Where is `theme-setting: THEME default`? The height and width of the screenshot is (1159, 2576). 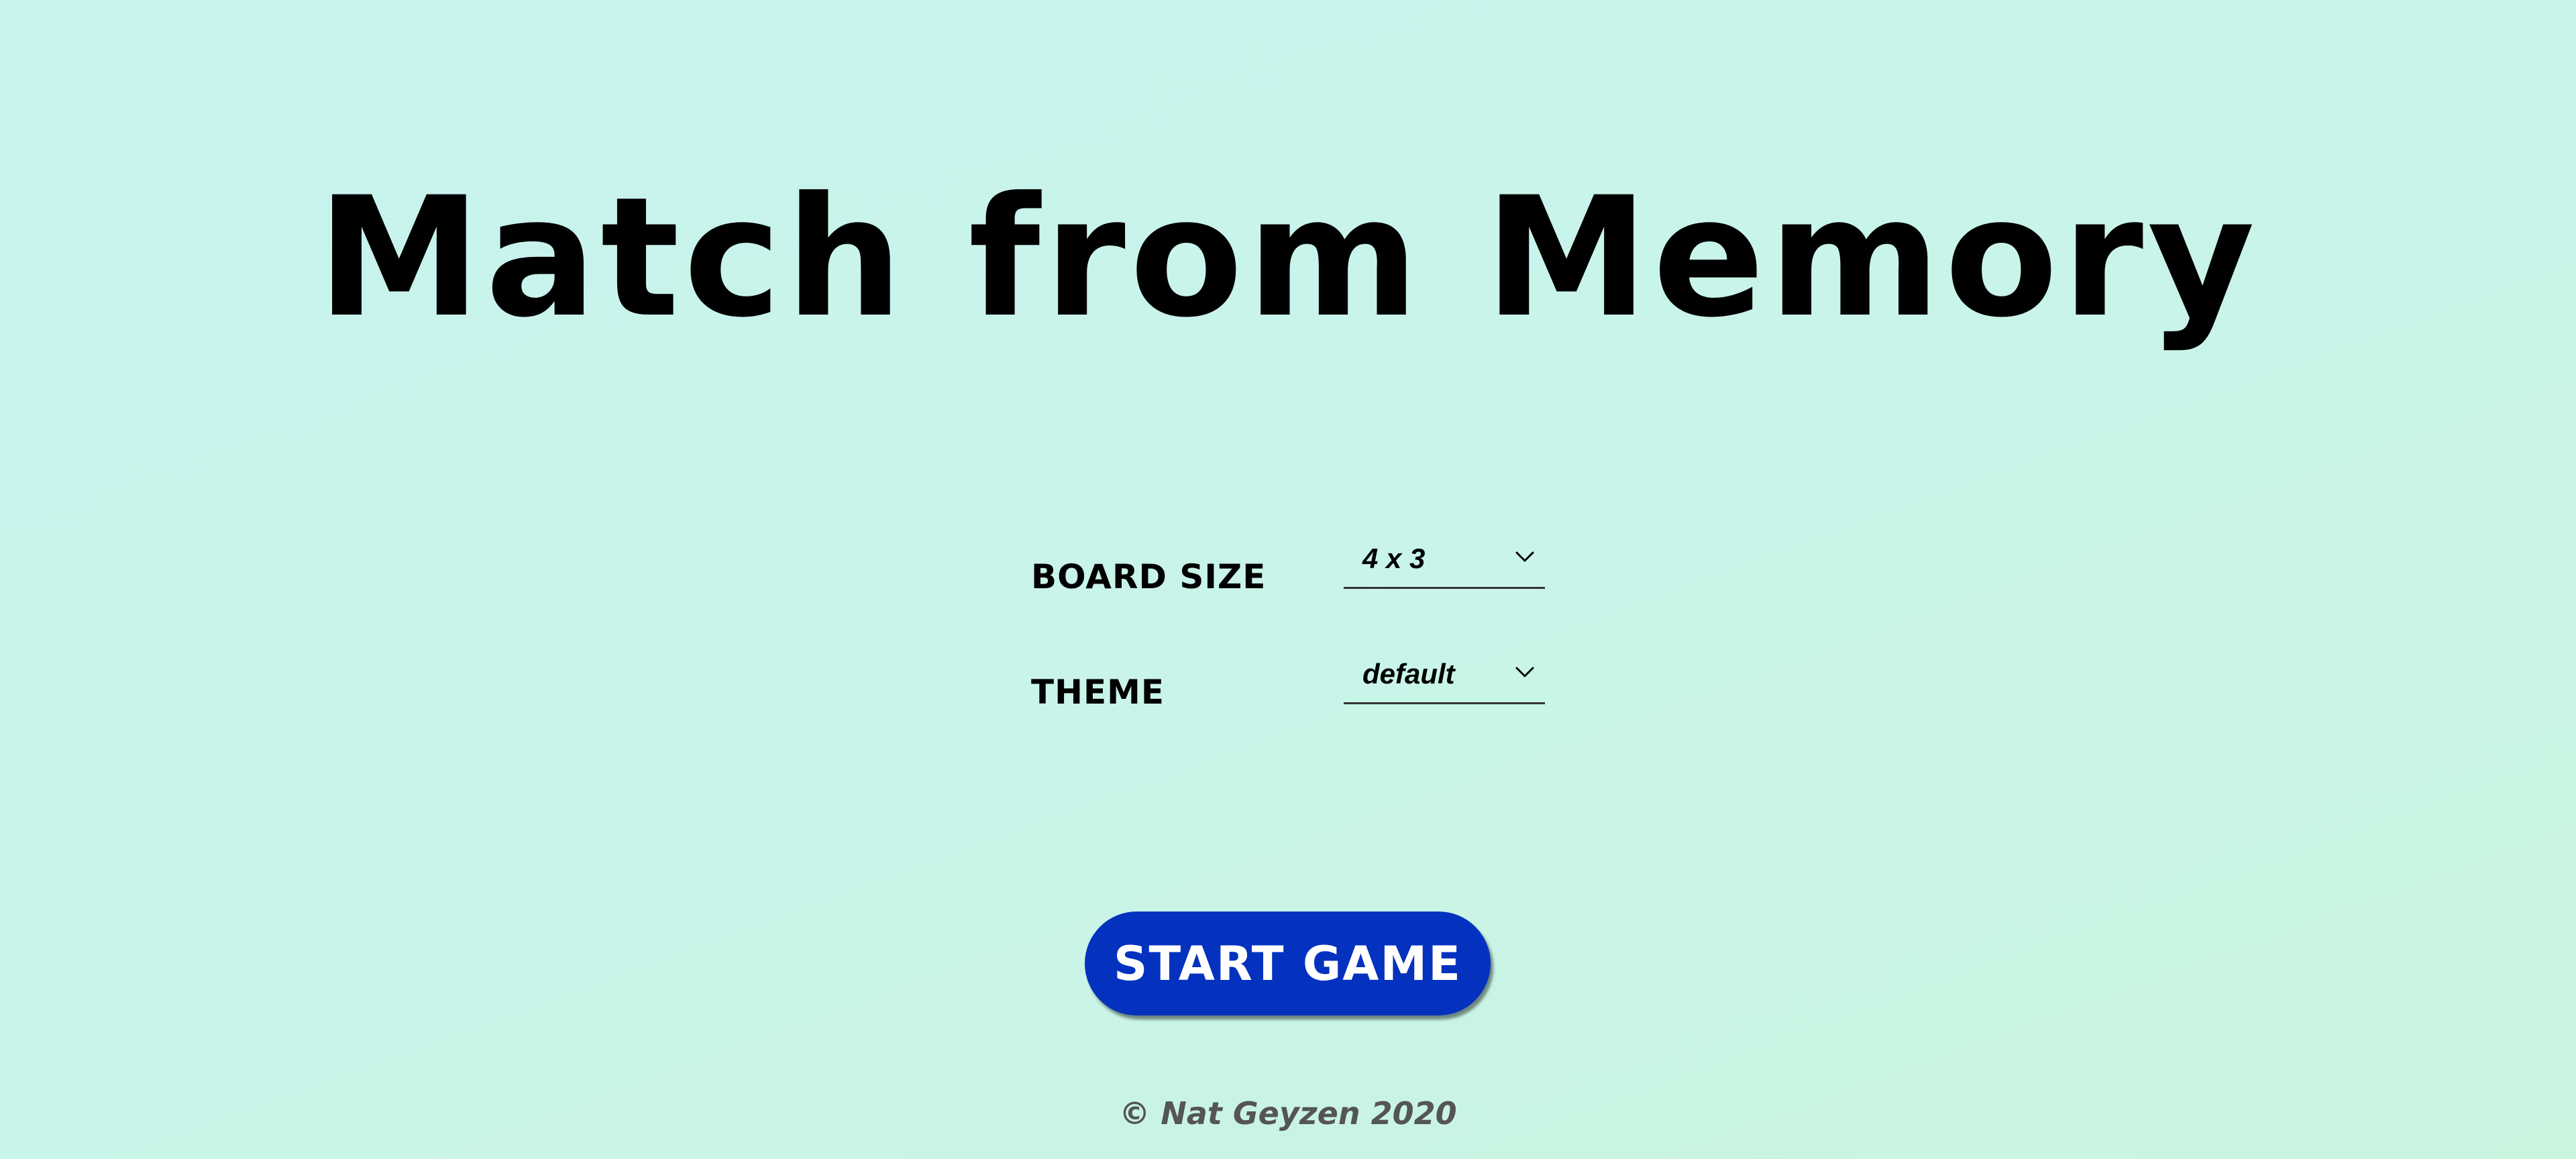
theme-setting: THEME default is located at coordinates (1288, 678).